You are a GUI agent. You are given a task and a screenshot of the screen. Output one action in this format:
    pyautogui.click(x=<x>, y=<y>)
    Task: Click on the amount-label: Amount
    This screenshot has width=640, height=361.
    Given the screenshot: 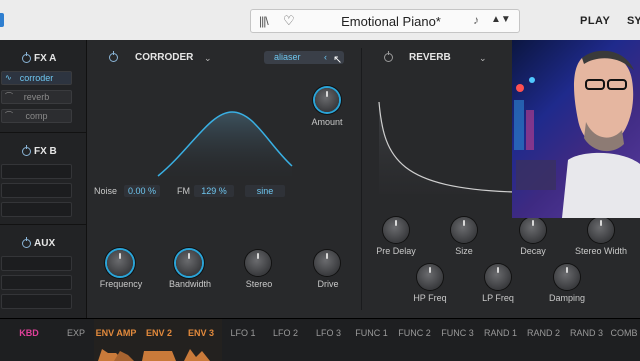 What is the action you would take?
    pyautogui.click(x=327, y=122)
    